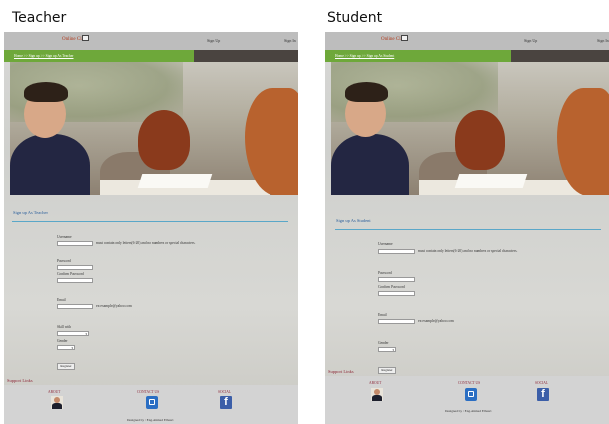 The height and width of the screenshot is (424, 609). Describe the element at coordinates (355, 18) in the screenshot. I see `caption-student: Student` at that location.